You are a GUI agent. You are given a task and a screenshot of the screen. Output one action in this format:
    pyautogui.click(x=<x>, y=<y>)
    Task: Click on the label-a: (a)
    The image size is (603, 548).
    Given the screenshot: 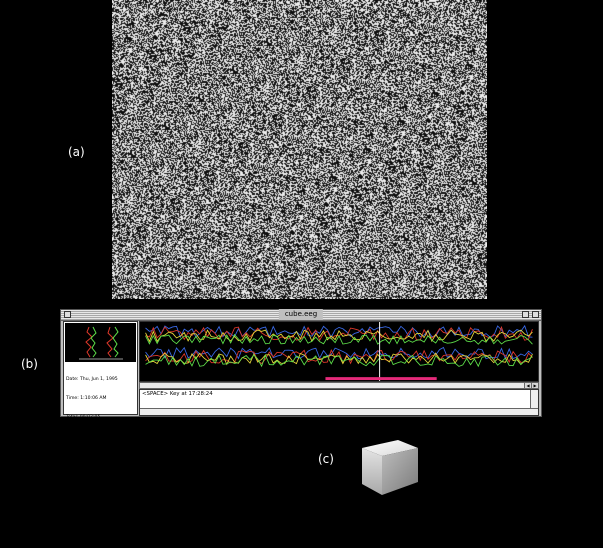 What is the action you would take?
    pyautogui.click(x=76, y=152)
    